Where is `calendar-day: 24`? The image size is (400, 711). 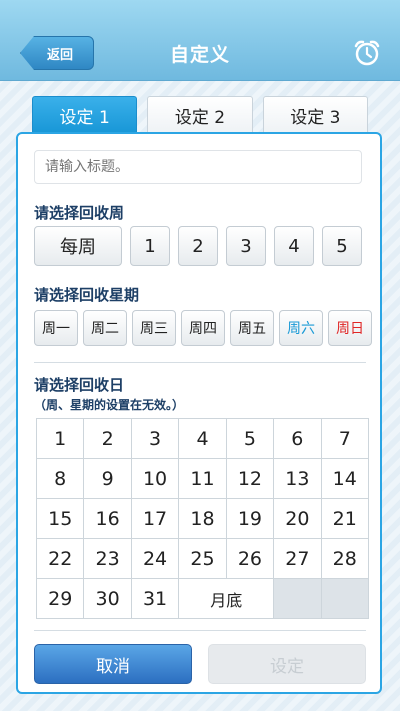 calendar-day: 24 is located at coordinates (155, 559).